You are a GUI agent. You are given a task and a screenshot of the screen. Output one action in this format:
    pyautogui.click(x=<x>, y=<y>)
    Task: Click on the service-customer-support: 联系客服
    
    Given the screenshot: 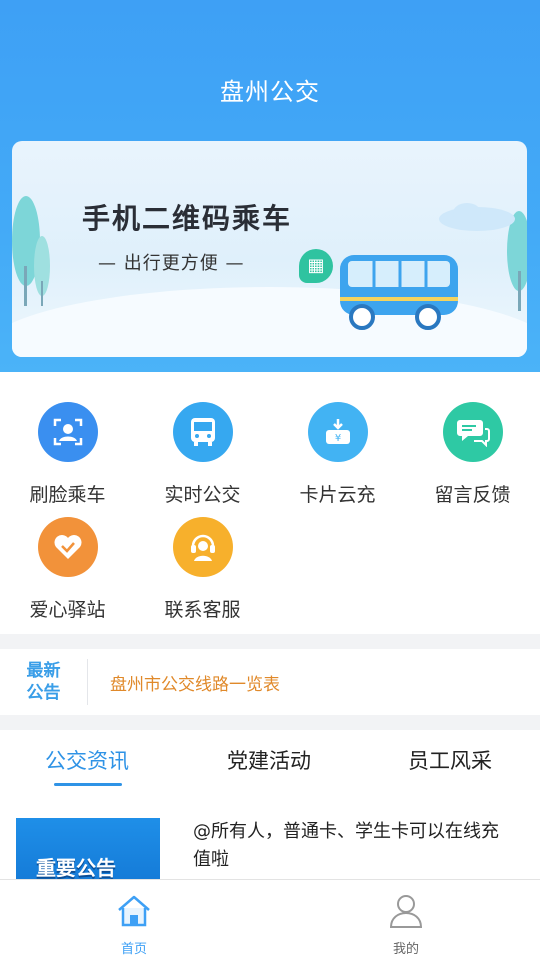 What is the action you would take?
    pyautogui.click(x=202, y=569)
    